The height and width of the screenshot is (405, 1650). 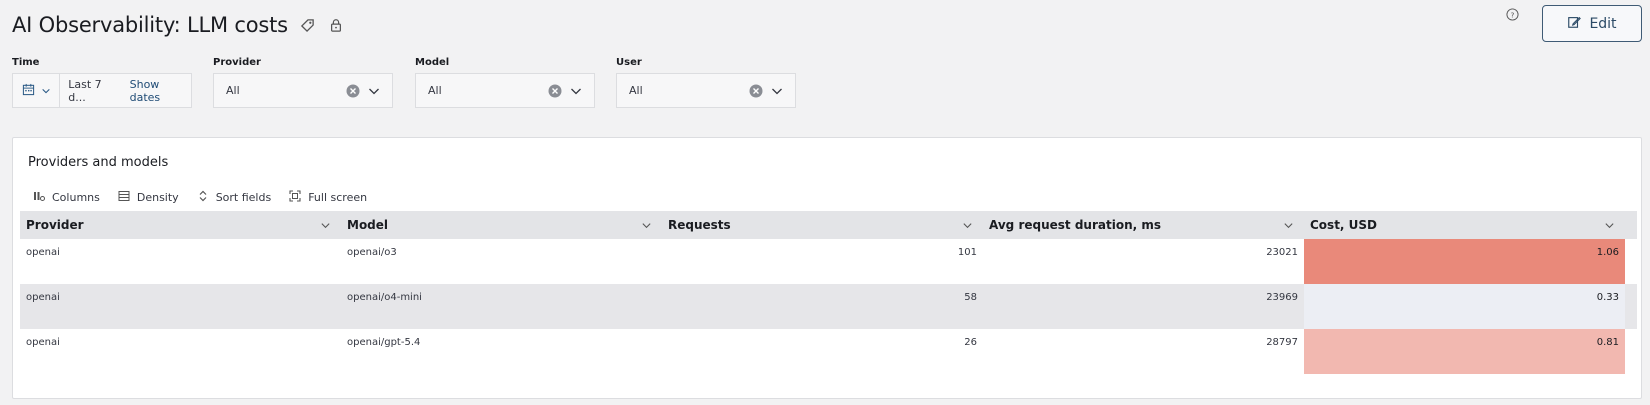 What do you see at coordinates (157, 197) in the screenshot?
I see `density-label: Density` at bounding box center [157, 197].